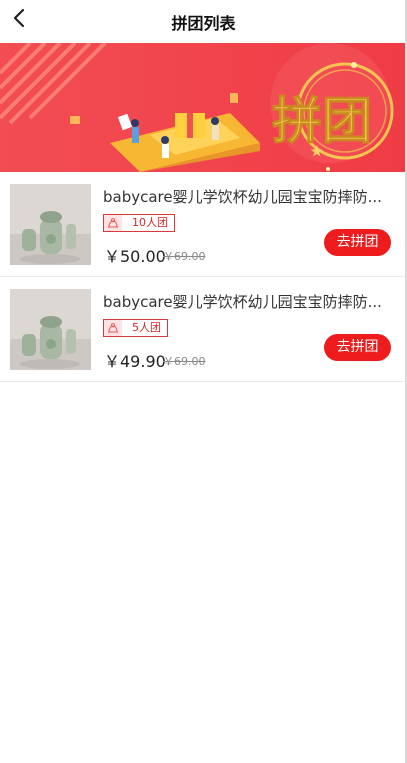 This screenshot has height=763, width=407. What do you see at coordinates (146, 327) in the screenshot?
I see `group-size-label: 5人团` at bounding box center [146, 327].